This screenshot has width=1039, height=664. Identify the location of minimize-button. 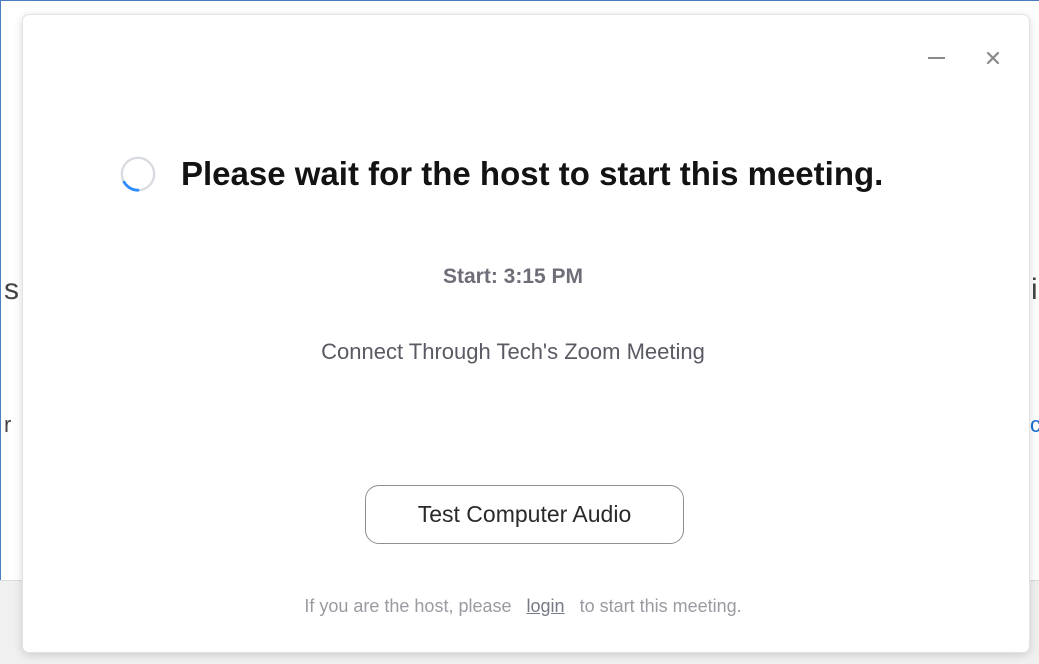
(936, 58).